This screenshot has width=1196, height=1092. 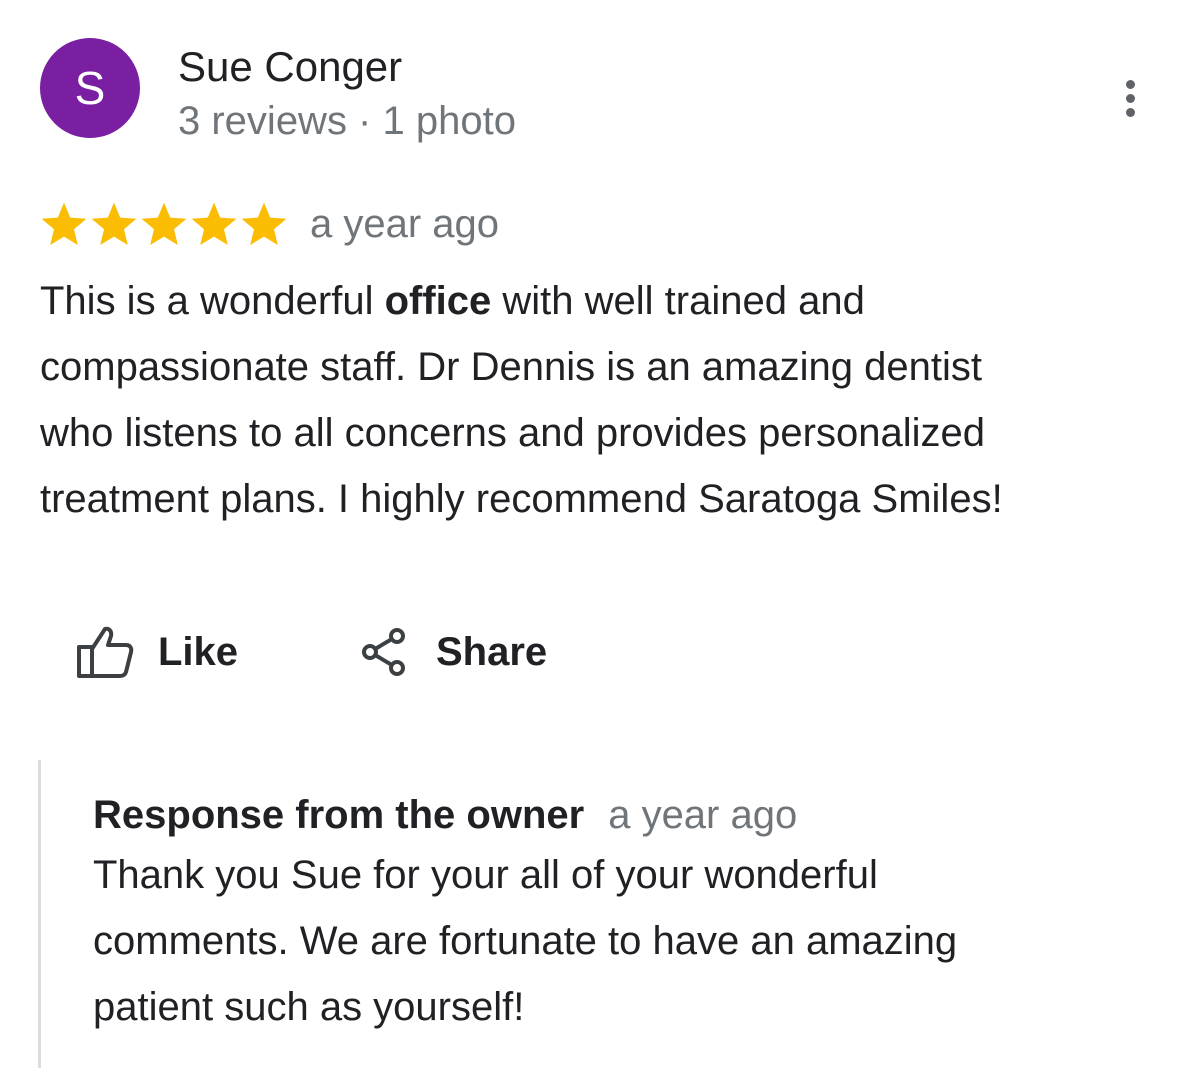 I want to click on like-label: Like, so click(x=198, y=651).